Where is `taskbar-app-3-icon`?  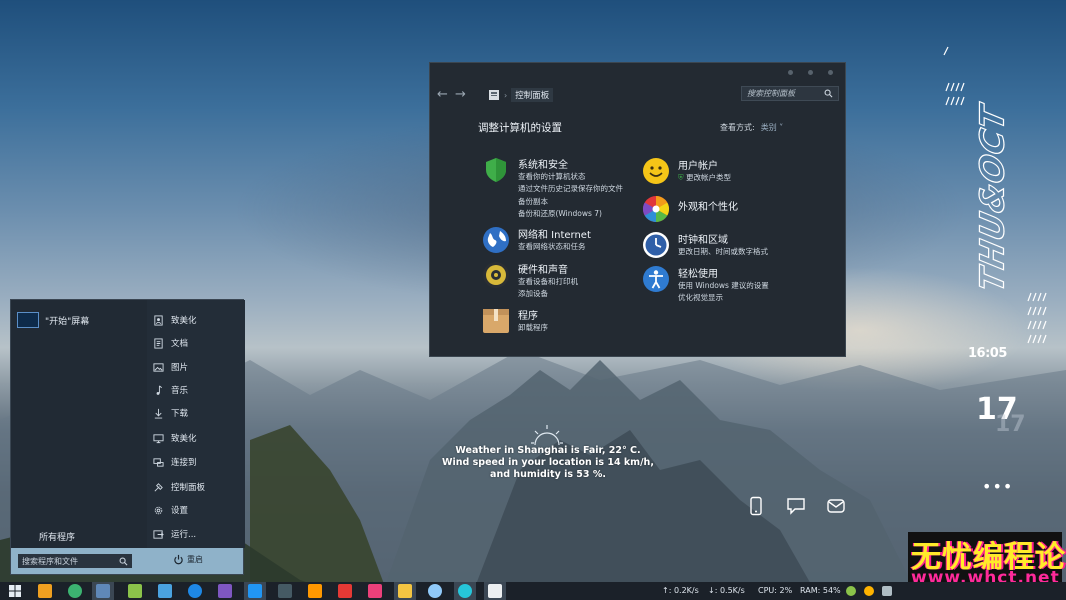
taskbar-app-3-icon is located at coordinates (103, 591).